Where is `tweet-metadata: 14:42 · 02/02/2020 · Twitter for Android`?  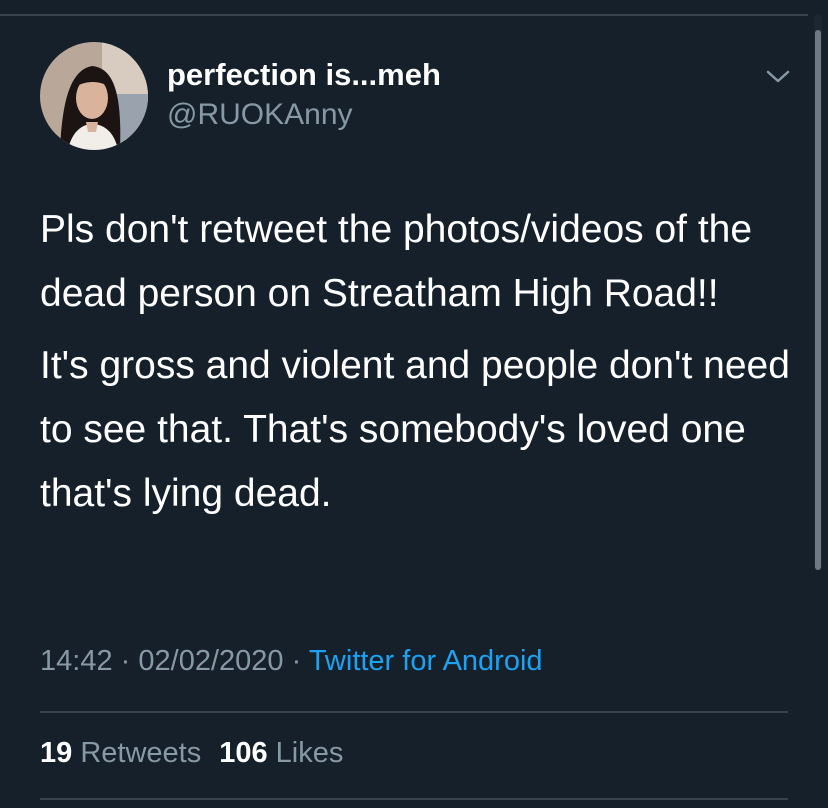 tweet-metadata: 14:42 · 02/02/2020 · Twitter for Android is located at coordinates (291, 661).